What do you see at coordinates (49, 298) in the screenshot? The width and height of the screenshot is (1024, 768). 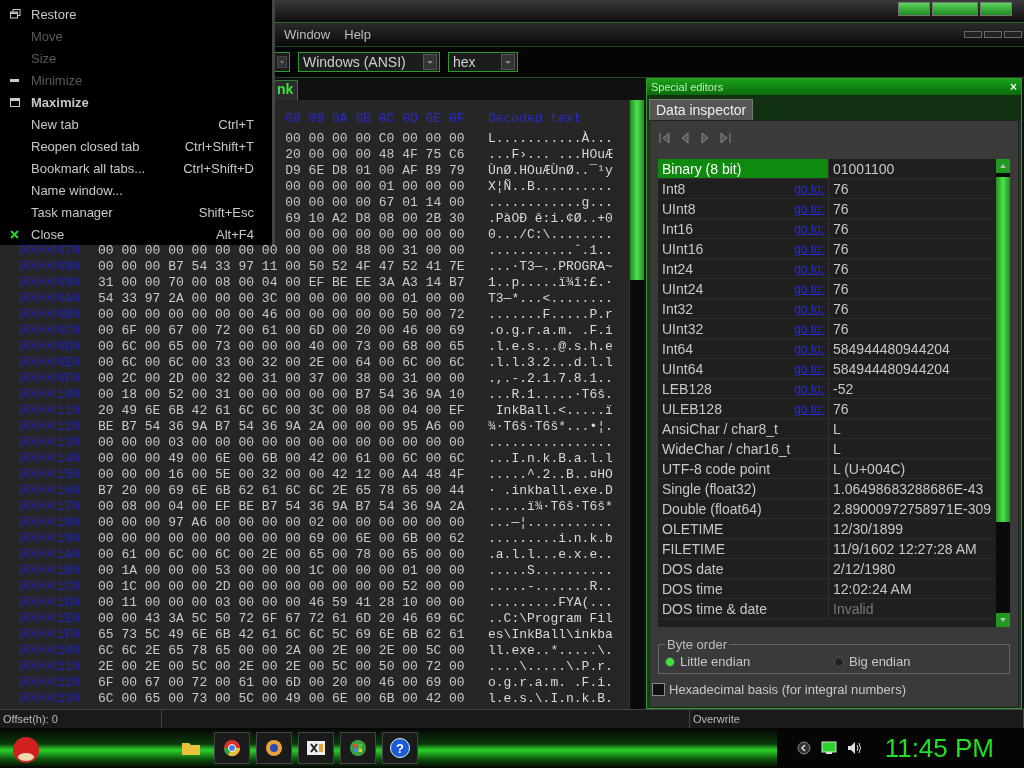 I see `row-offset: 000000A0` at bounding box center [49, 298].